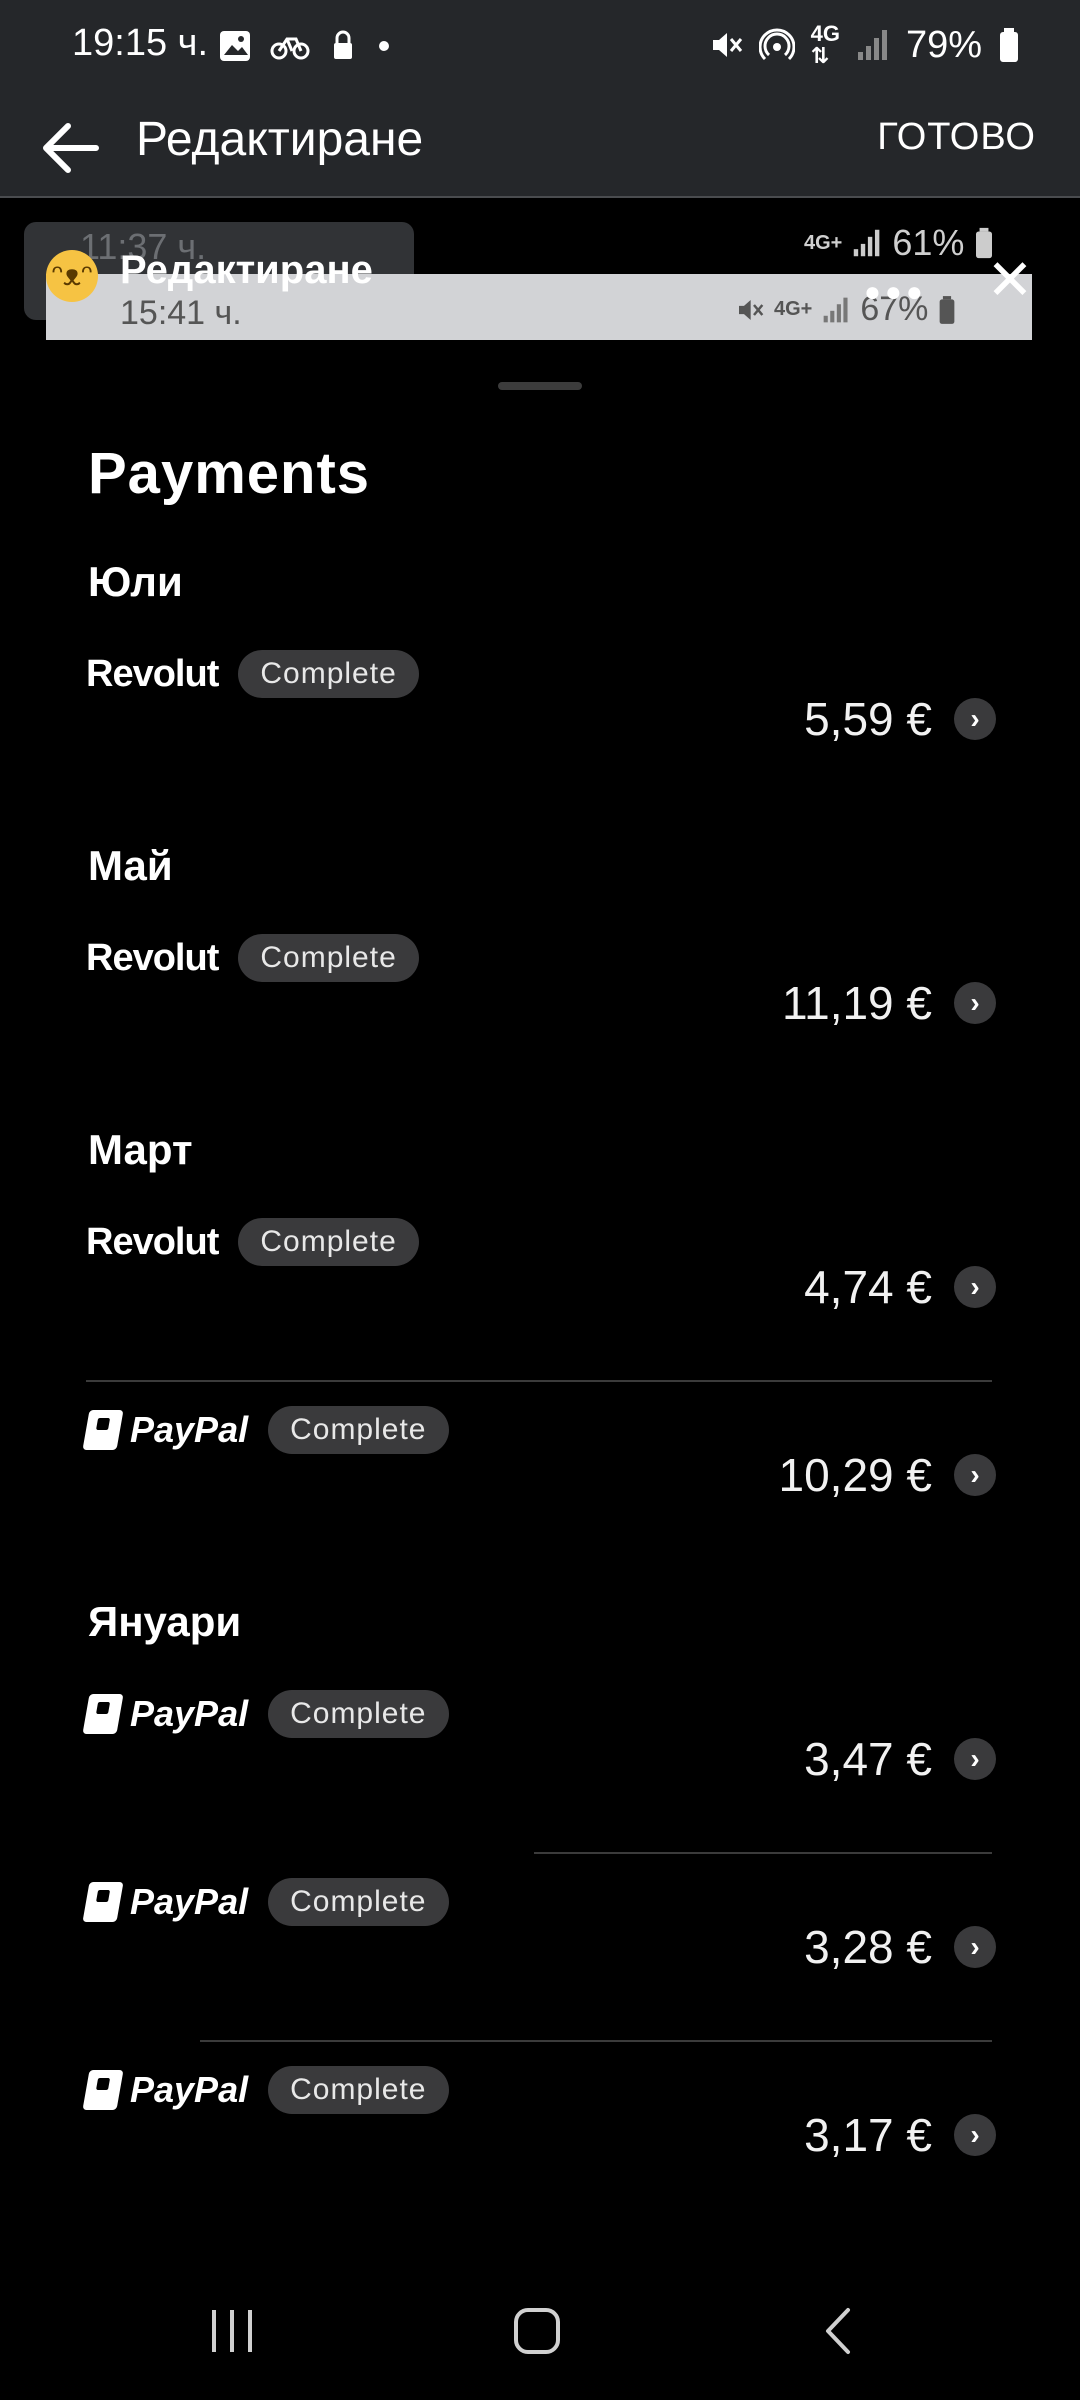 The image size is (1080, 2400). Describe the element at coordinates (793, 309) in the screenshot. I see `ghost-network-label-2: 4G+` at that location.